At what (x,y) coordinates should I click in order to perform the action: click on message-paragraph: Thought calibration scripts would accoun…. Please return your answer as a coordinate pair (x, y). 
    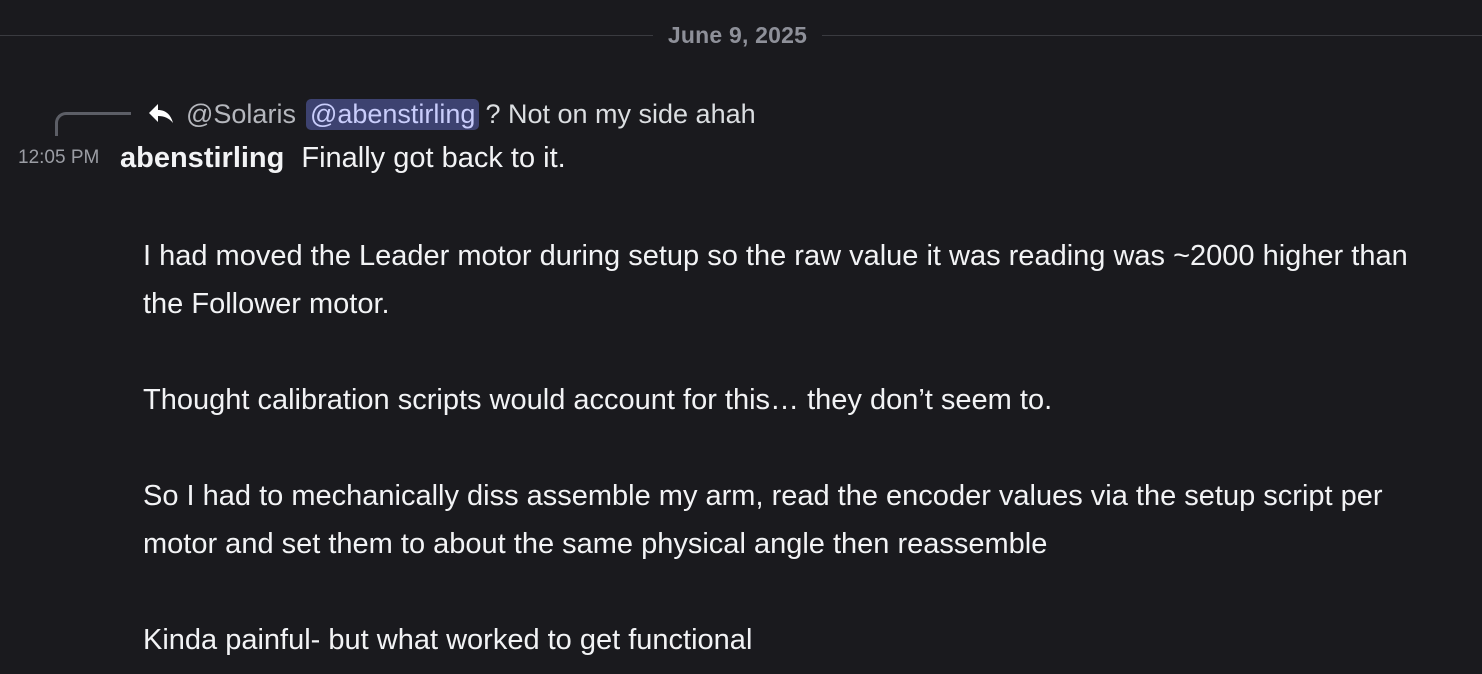
    Looking at the image, I should click on (598, 400).